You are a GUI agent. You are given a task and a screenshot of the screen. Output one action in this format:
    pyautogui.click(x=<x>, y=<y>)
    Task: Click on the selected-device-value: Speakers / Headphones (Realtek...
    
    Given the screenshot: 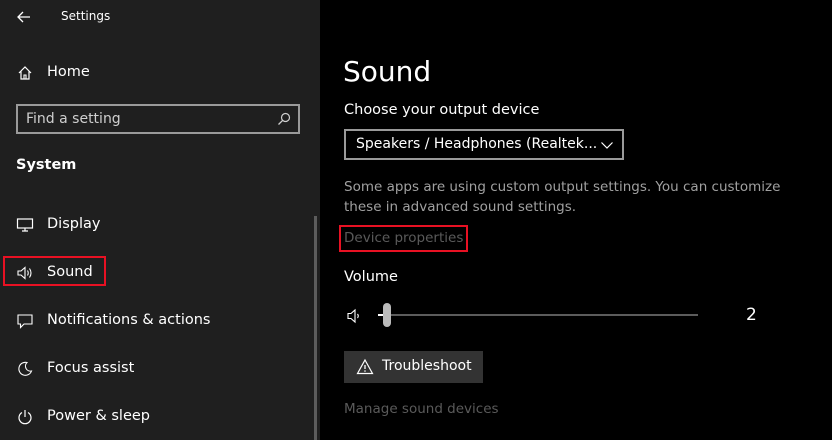 What is the action you would take?
    pyautogui.click(x=477, y=144)
    